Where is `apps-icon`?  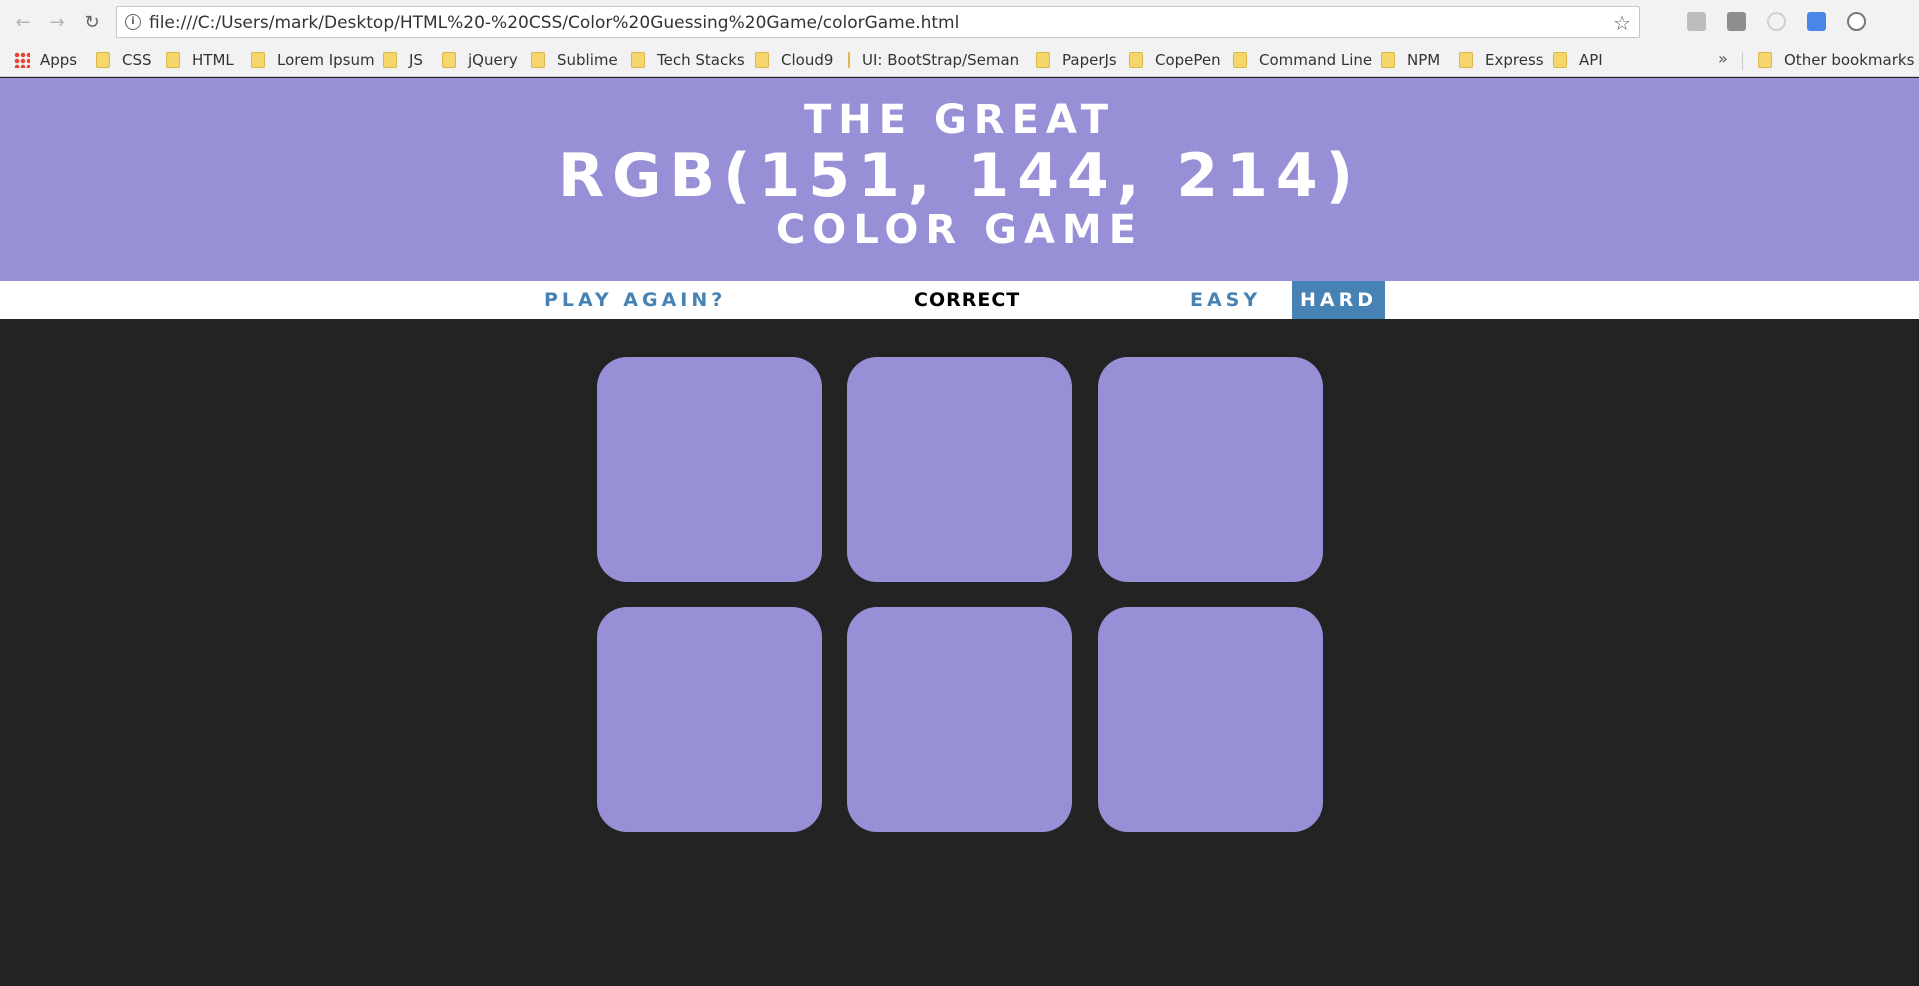 apps-icon is located at coordinates (22, 60).